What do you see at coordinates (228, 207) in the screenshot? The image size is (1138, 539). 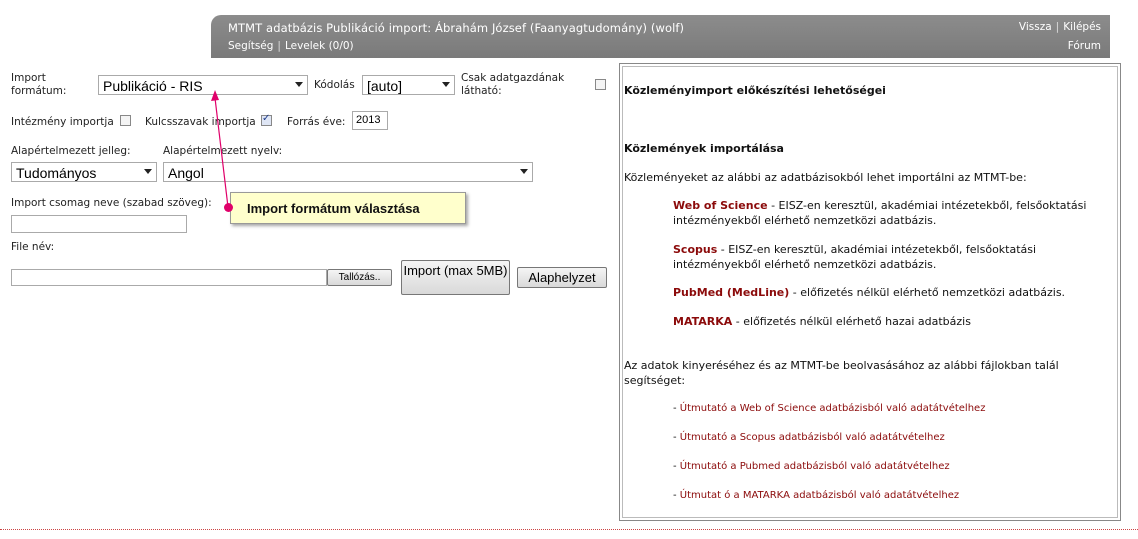 I see `annotation-dot` at bounding box center [228, 207].